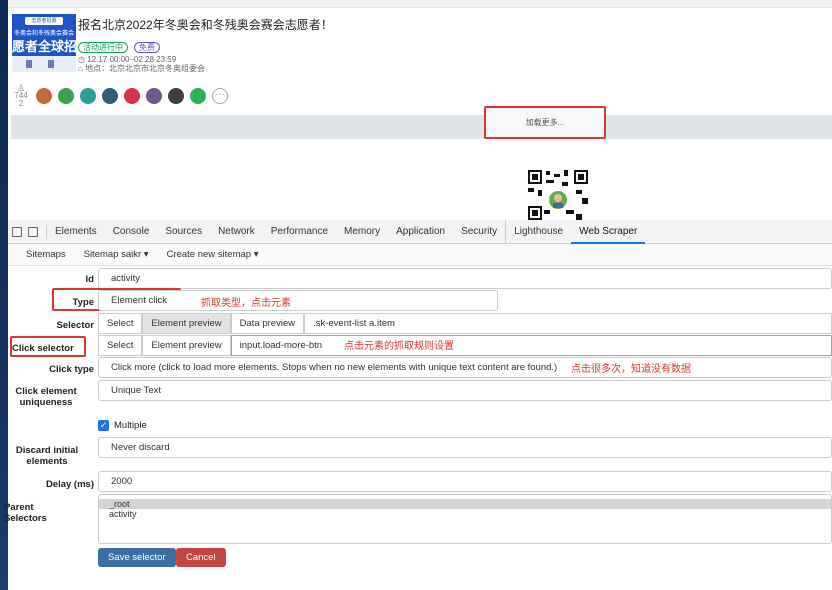  What do you see at coordinates (89, 279) in the screenshot?
I see `id-label: Id` at bounding box center [89, 279].